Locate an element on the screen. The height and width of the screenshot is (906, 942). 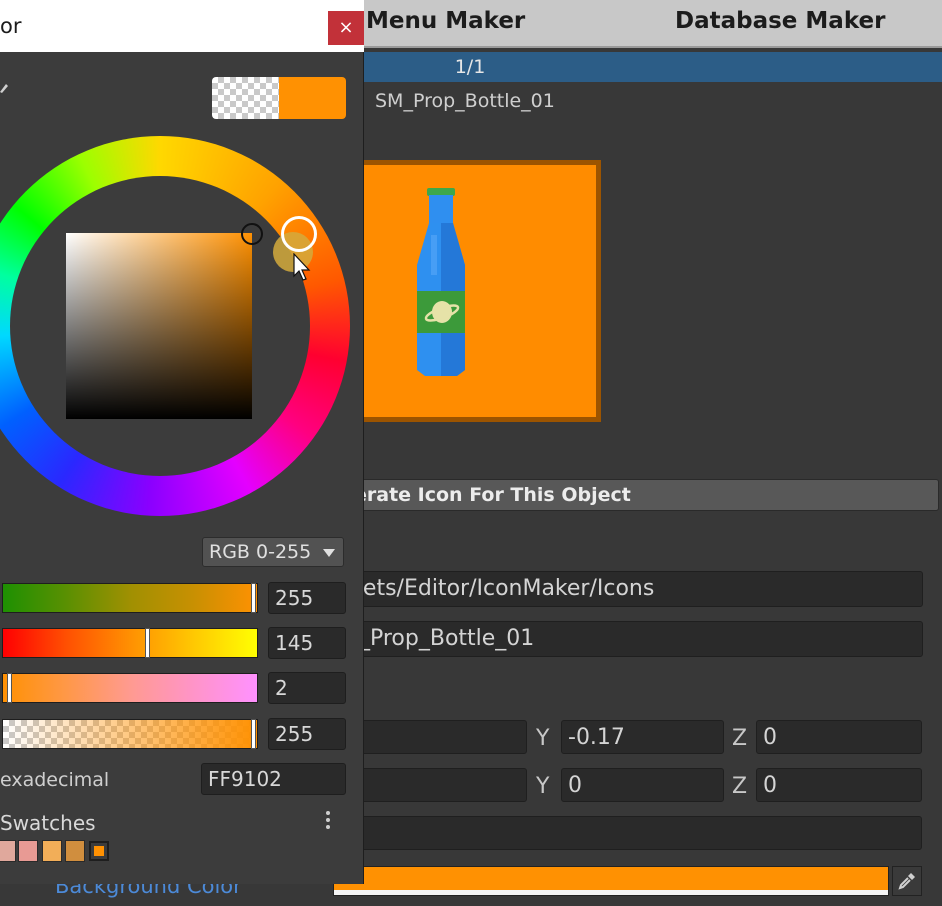
color-mode-label: RGB 0-255 is located at coordinates (260, 552).